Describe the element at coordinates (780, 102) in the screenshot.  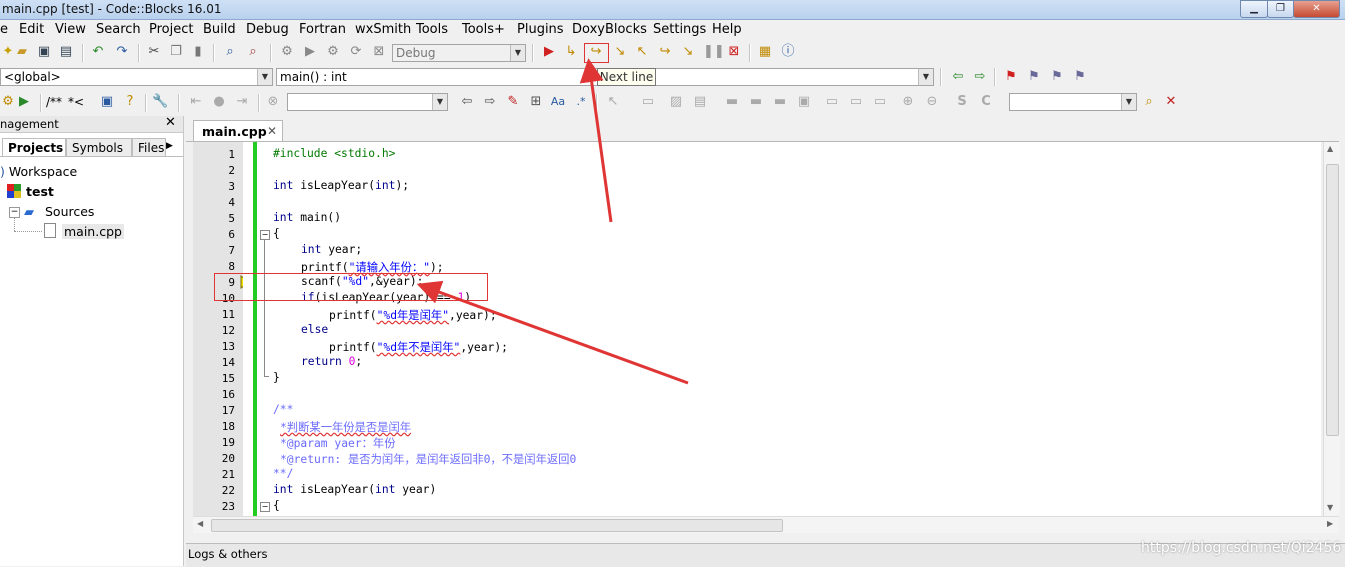
I see `layout-c-icon: ▬` at that location.